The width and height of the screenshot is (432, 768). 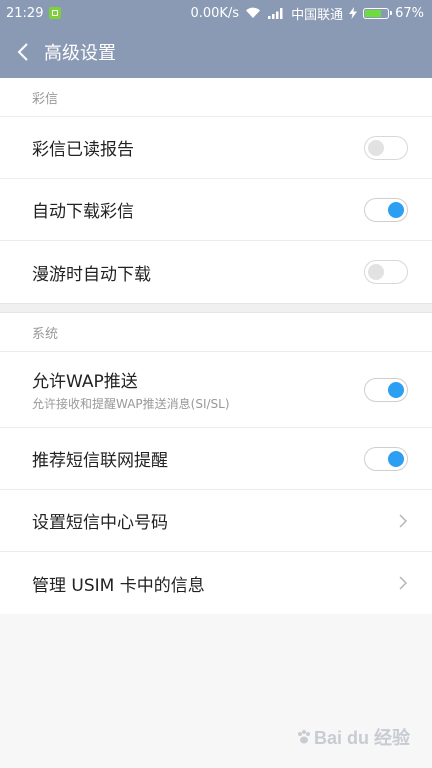 I want to click on battery-icon, so click(x=378, y=13).